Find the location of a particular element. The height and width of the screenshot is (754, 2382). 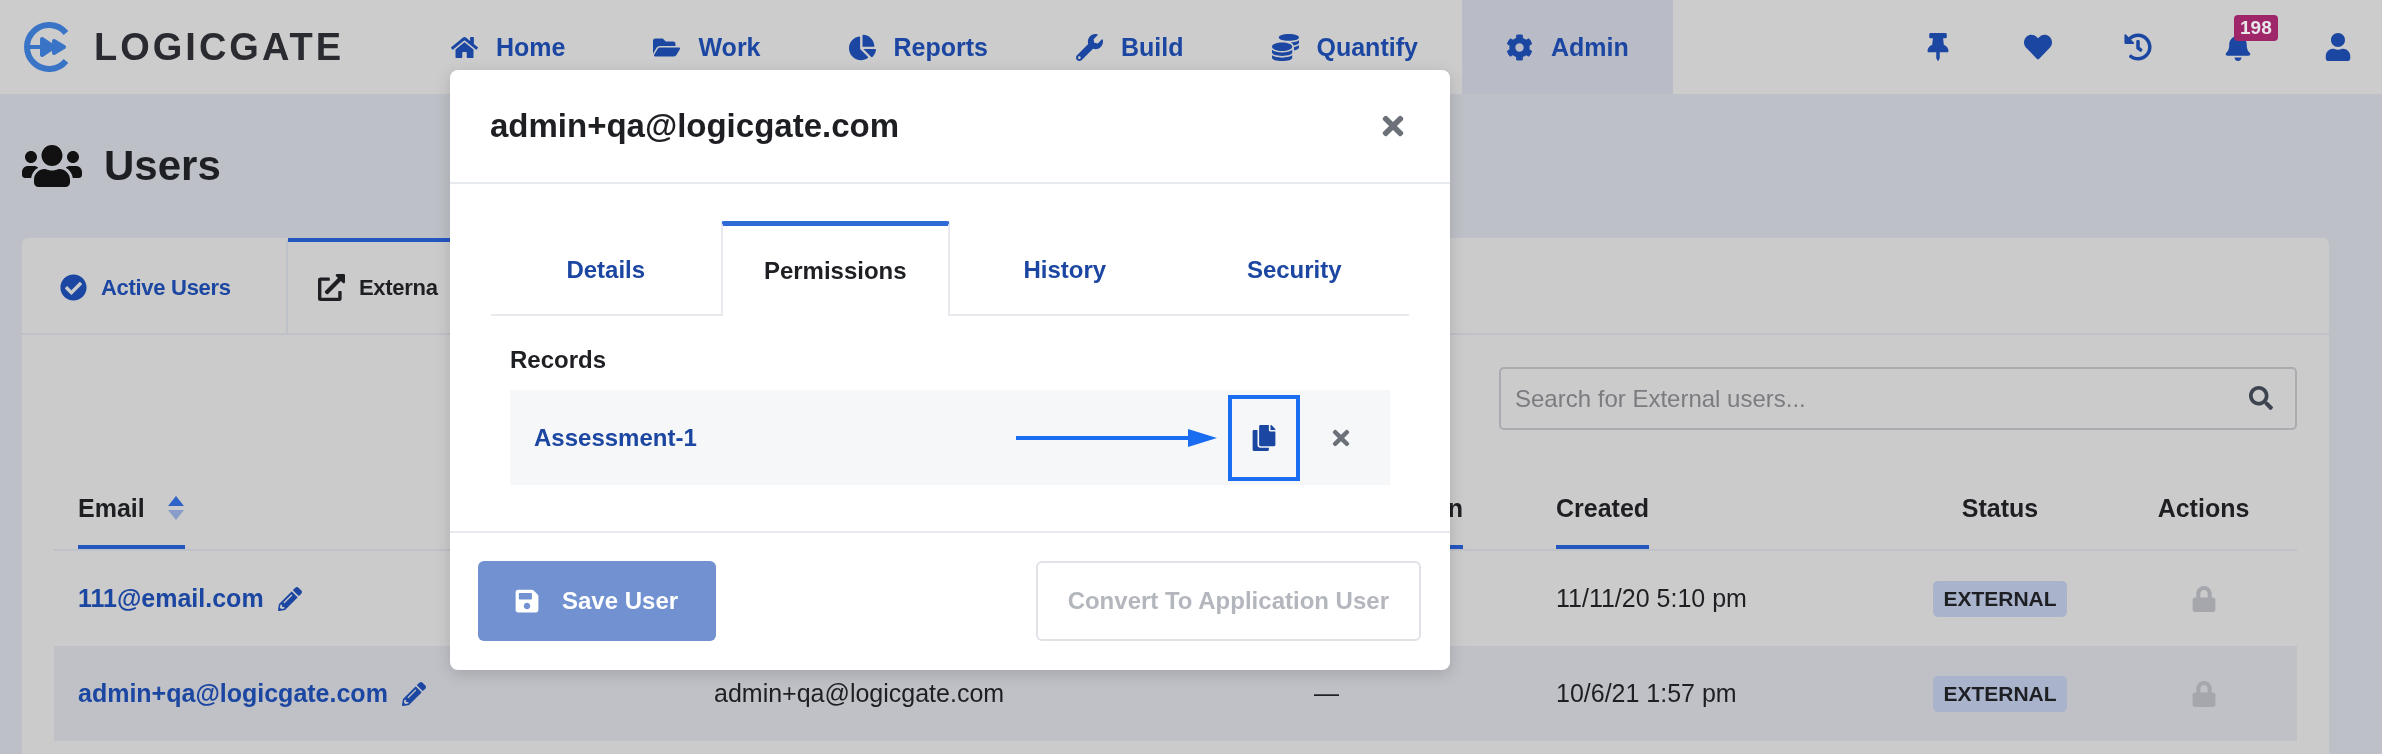

gear-icon is located at coordinates (1519, 47).